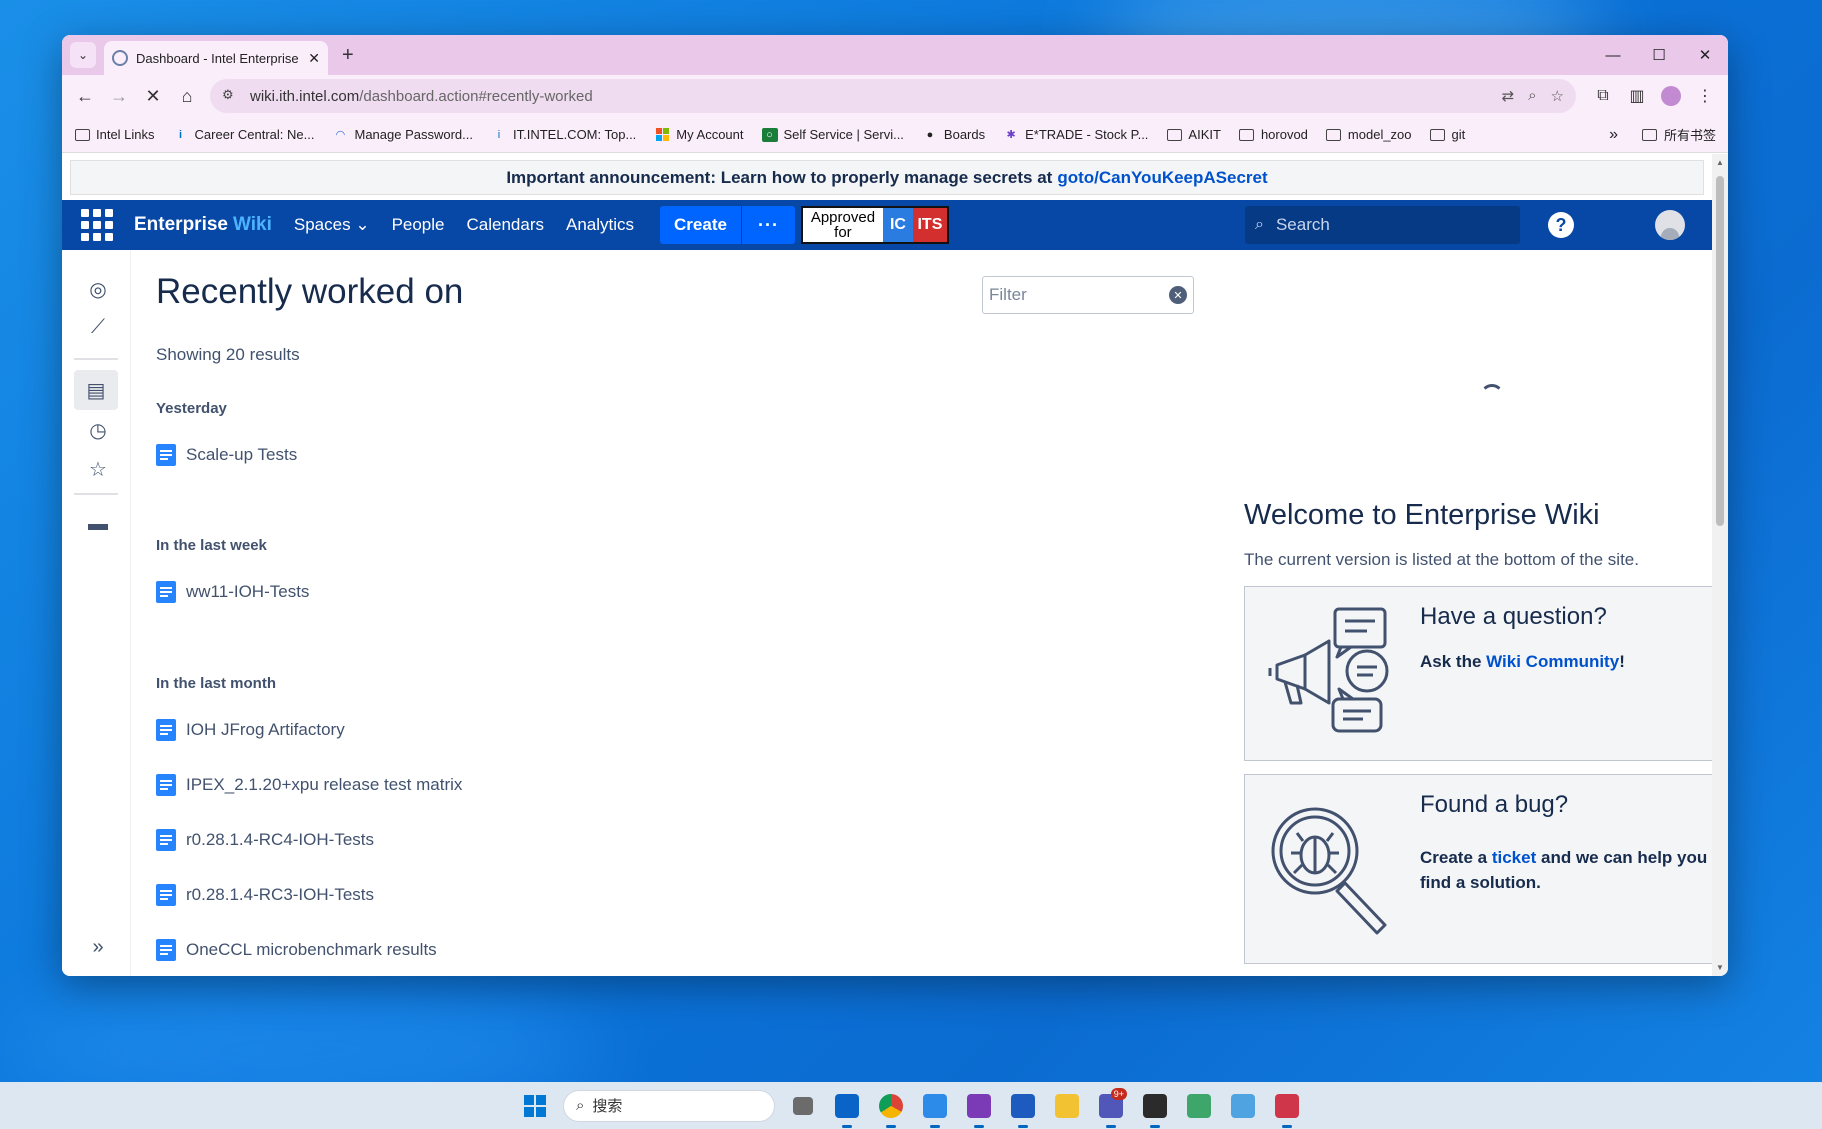 This screenshot has height=1129, width=1822. What do you see at coordinates (120, 58) in the screenshot?
I see `confluence-favicon-icon` at bounding box center [120, 58].